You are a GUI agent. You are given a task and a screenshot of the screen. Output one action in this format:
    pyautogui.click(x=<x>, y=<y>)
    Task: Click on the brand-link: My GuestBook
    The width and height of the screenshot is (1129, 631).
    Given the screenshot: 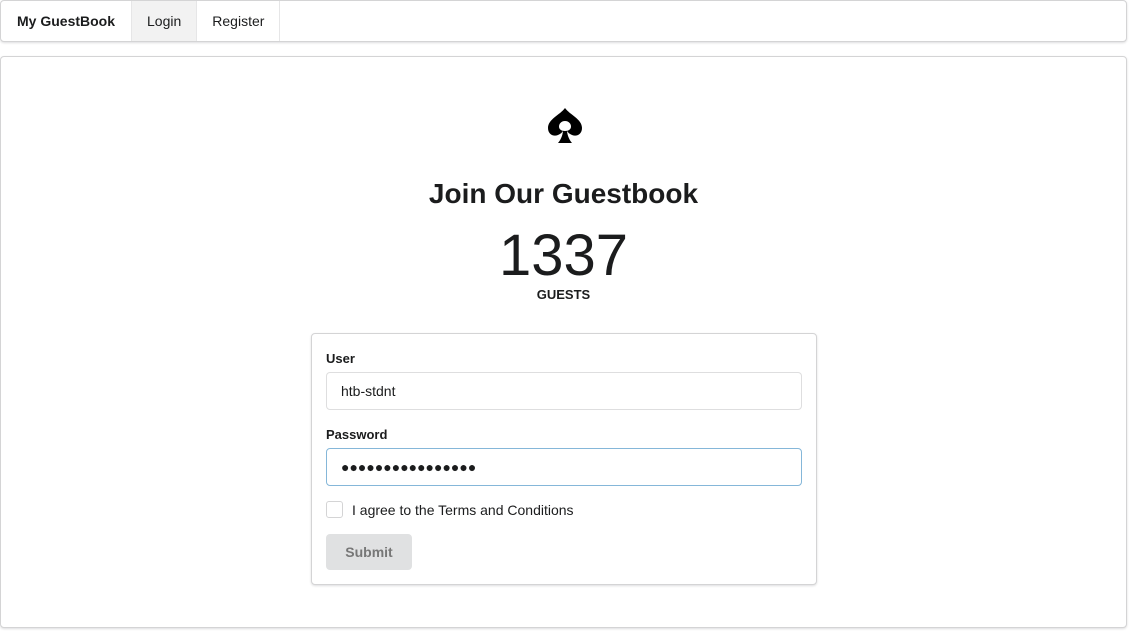 What is the action you would take?
    pyautogui.click(x=67, y=21)
    